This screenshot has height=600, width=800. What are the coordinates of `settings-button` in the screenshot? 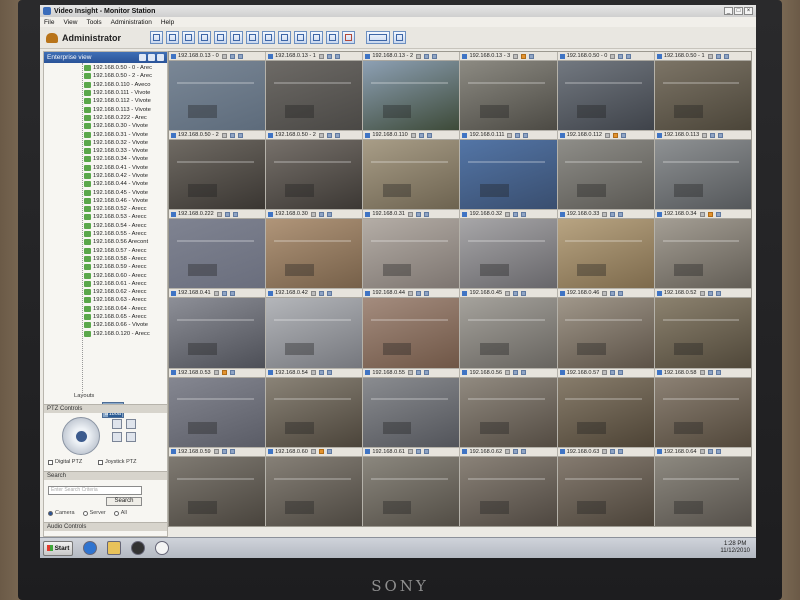 It's located at (399, 37).